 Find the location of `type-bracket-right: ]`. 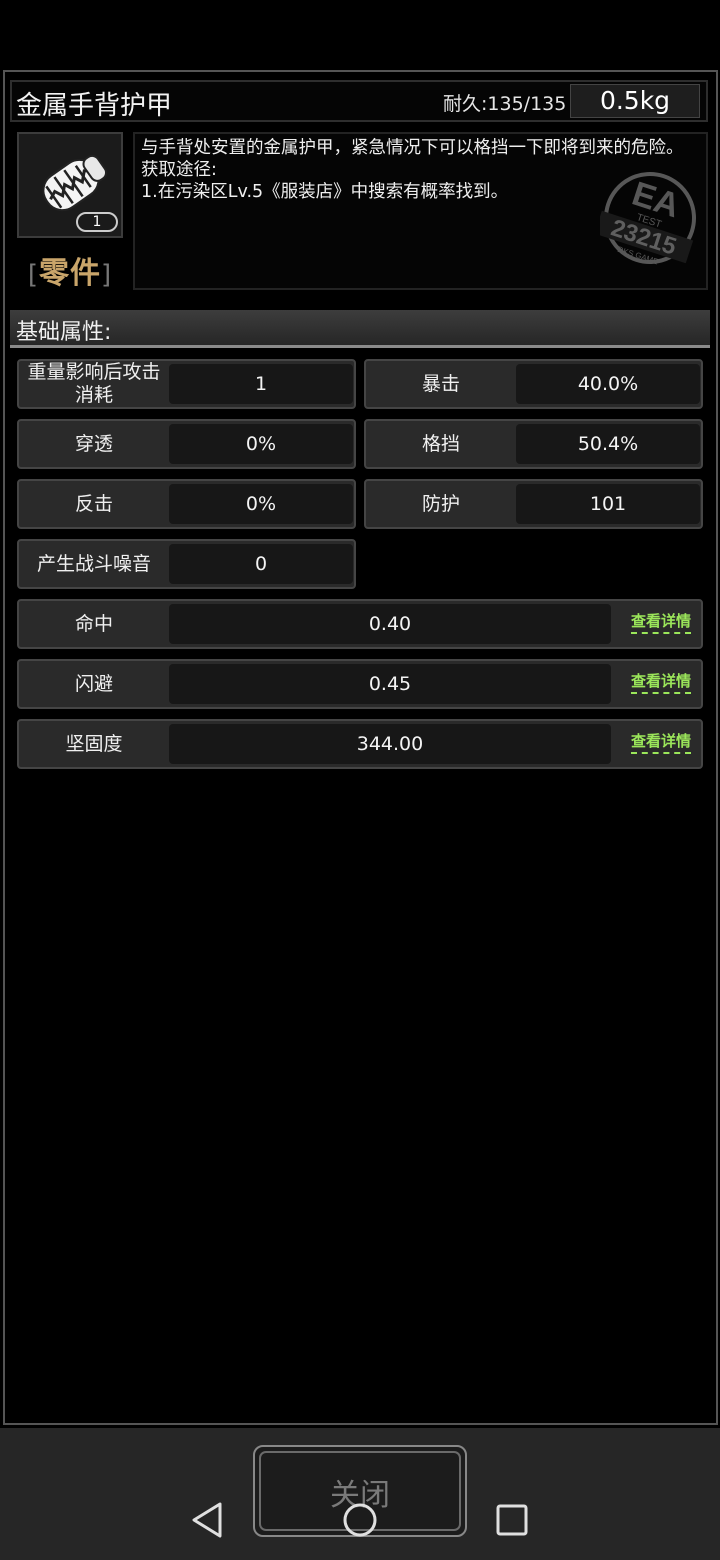

type-bracket-right: ] is located at coordinates (107, 275).